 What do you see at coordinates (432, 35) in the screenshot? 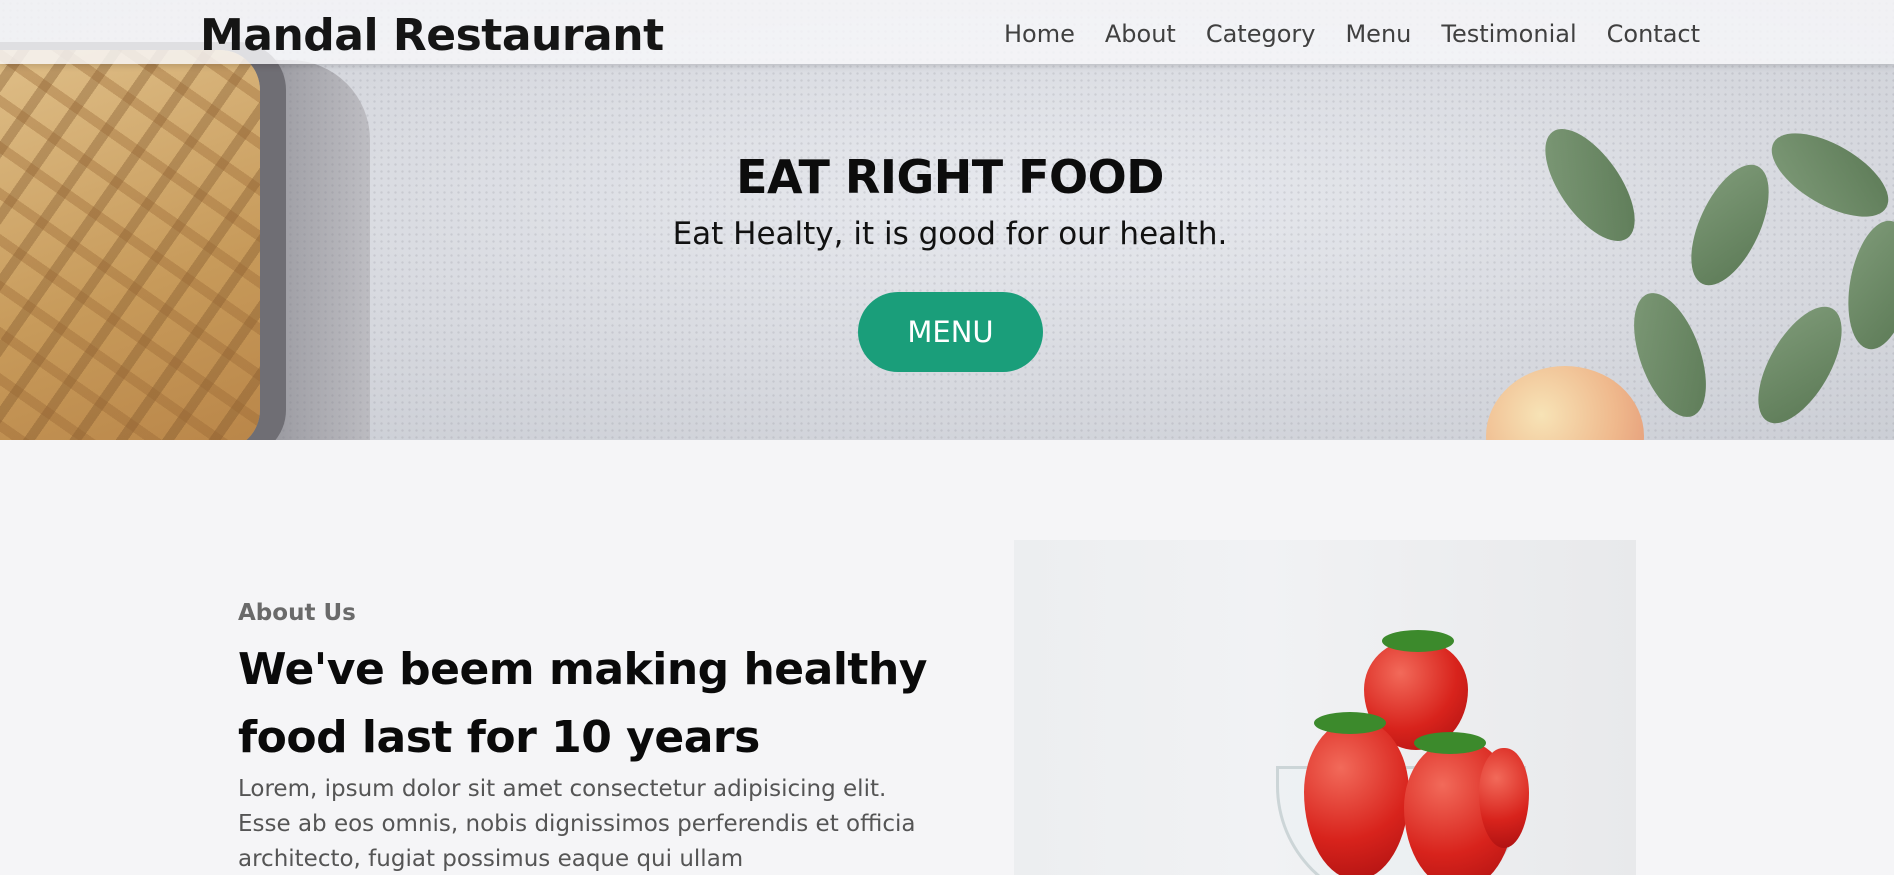
I see `brand-logo: Mandal Restaurant` at bounding box center [432, 35].